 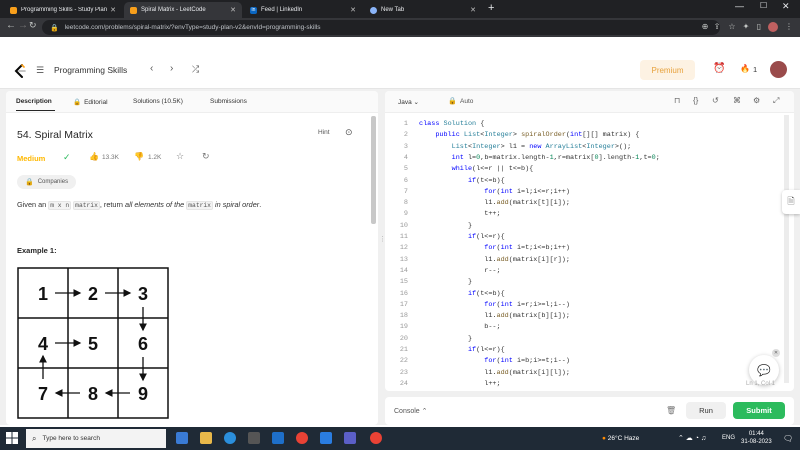 I want to click on shuffle-icon: ⤮, so click(x=195, y=69).